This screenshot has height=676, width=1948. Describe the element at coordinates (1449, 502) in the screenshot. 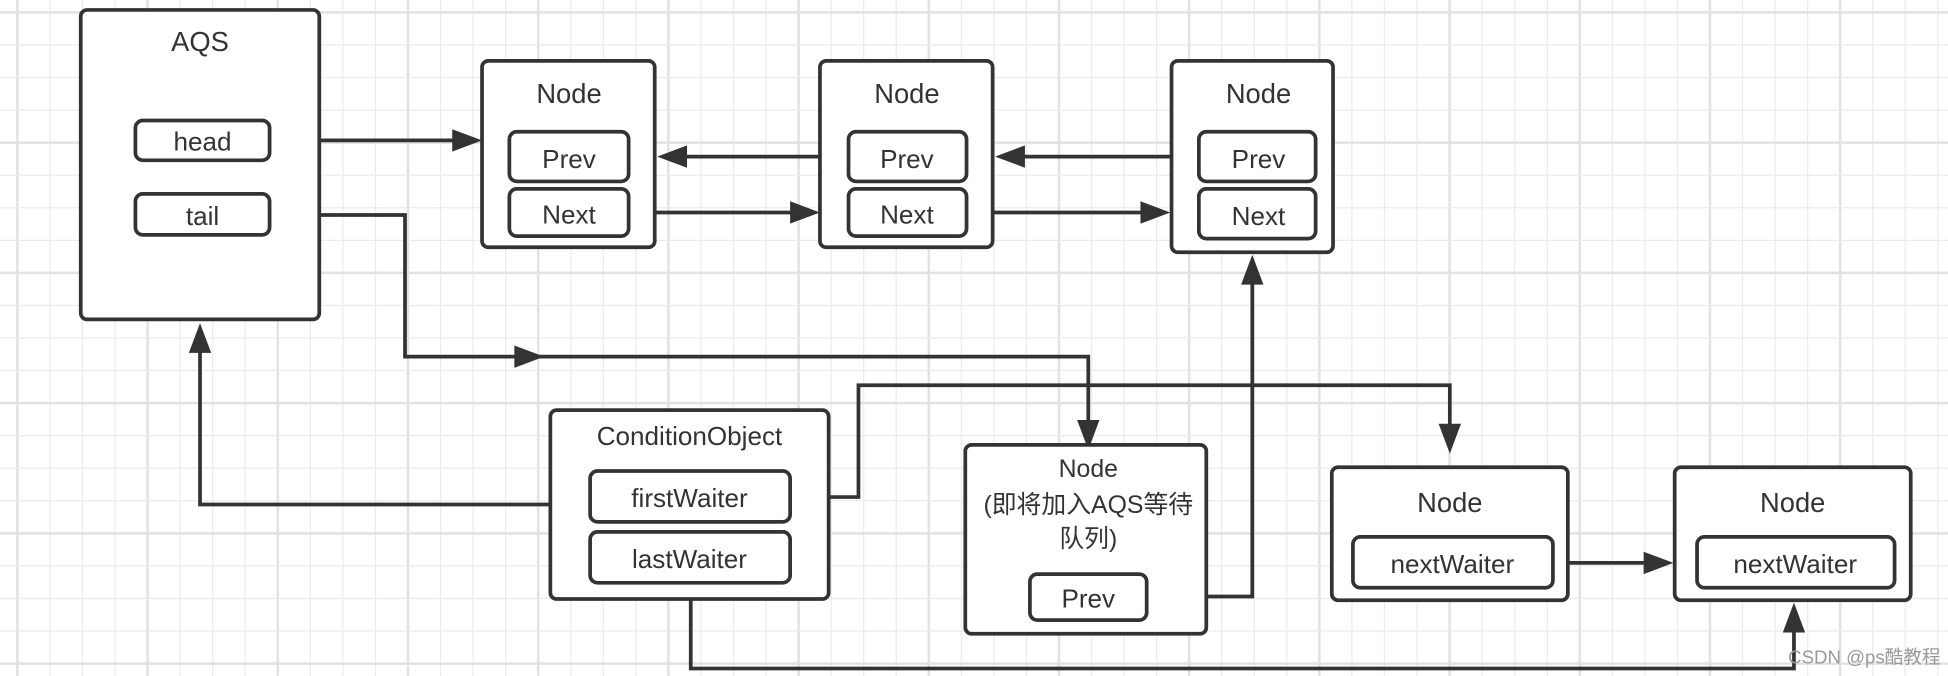

I see `condition-node-a-title: Node` at that location.